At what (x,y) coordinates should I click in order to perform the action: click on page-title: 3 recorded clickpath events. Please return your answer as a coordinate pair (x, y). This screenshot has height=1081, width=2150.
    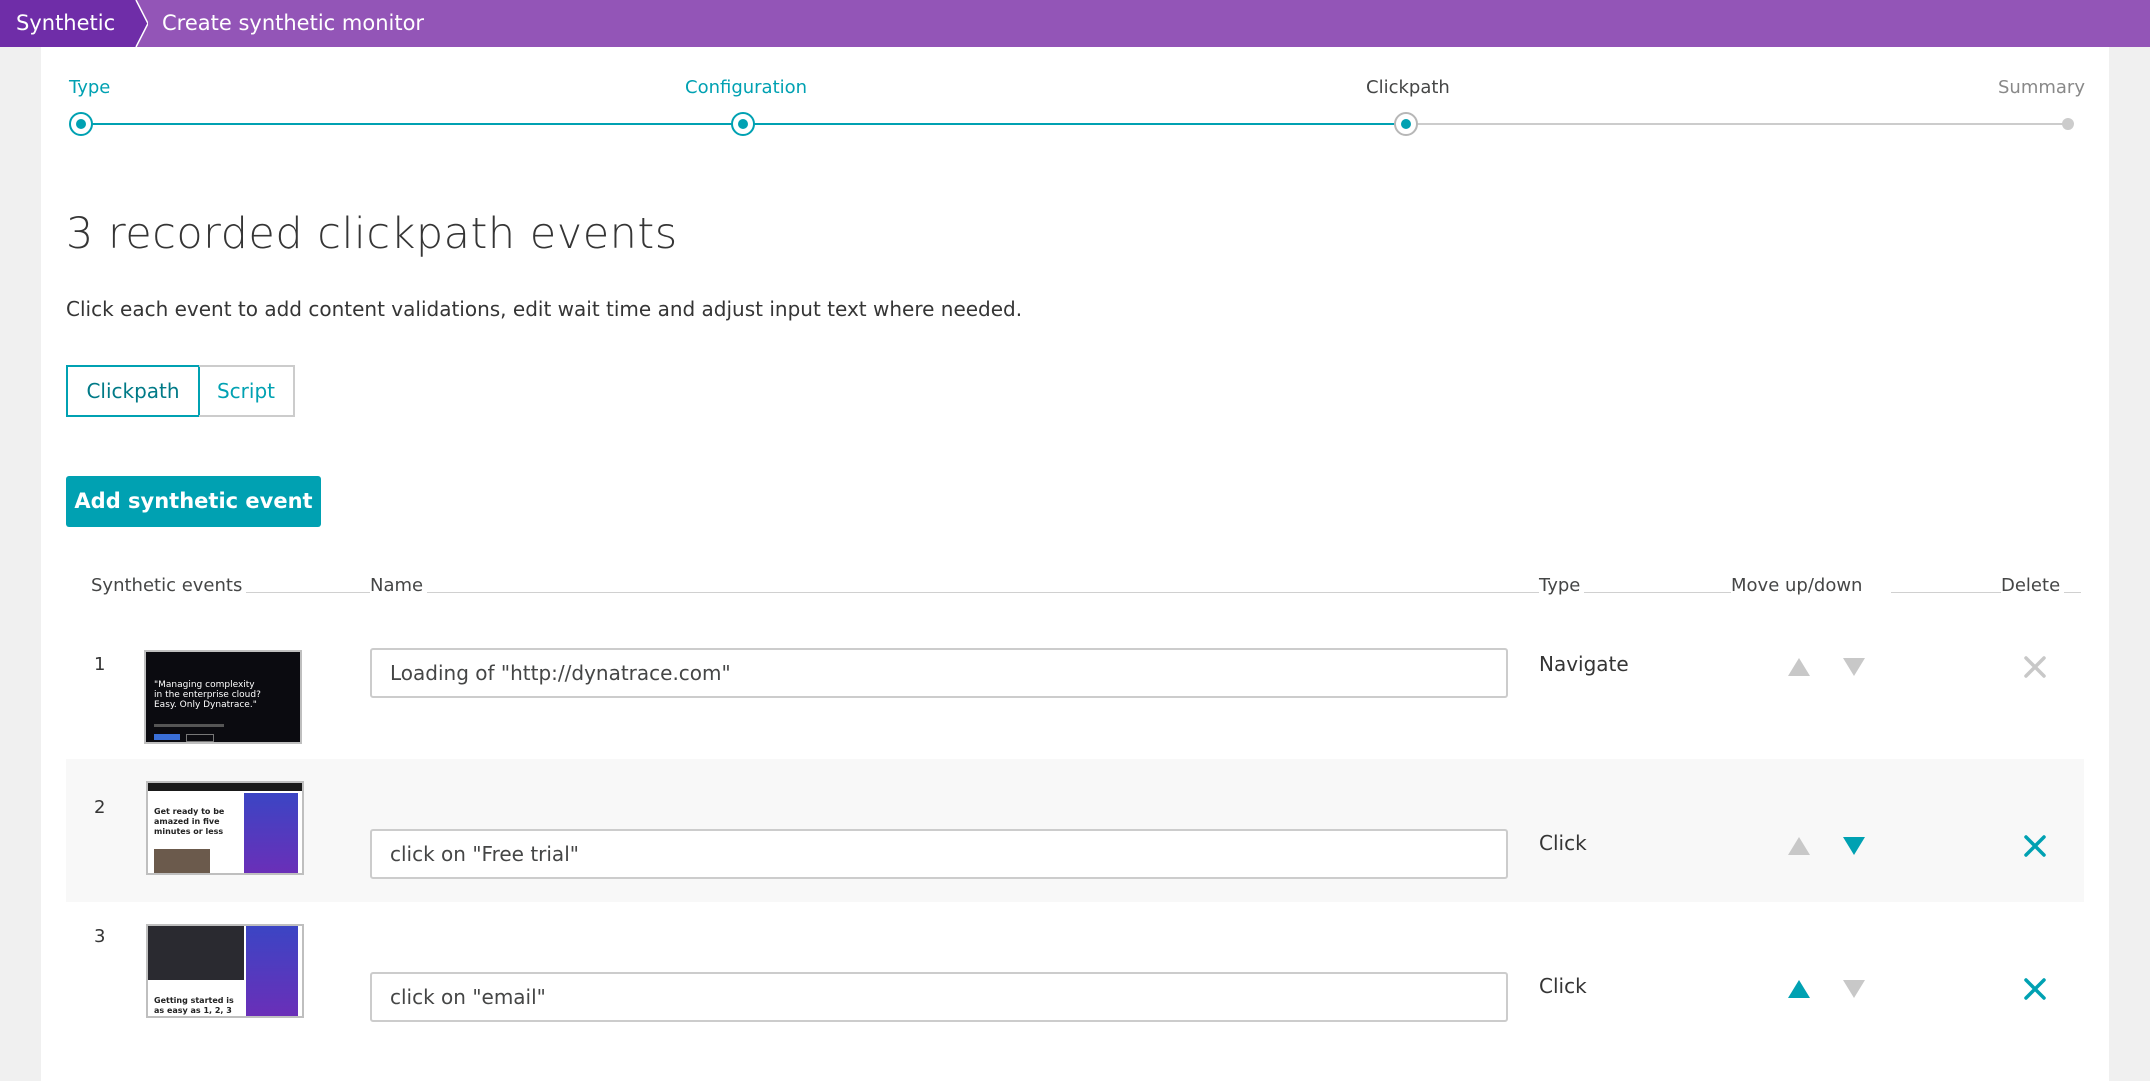
    Looking at the image, I should click on (372, 234).